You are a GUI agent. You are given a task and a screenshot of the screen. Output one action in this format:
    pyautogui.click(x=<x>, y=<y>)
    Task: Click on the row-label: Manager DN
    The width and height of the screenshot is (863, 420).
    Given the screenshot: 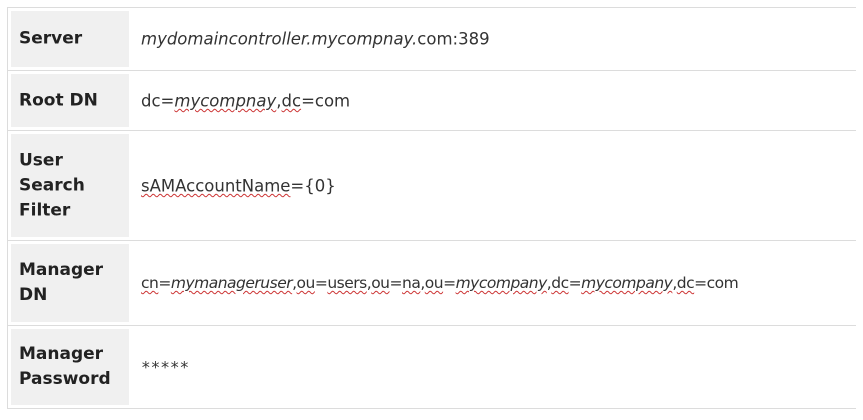 What is the action you would take?
    pyautogui.click(x=61, y=282)
    